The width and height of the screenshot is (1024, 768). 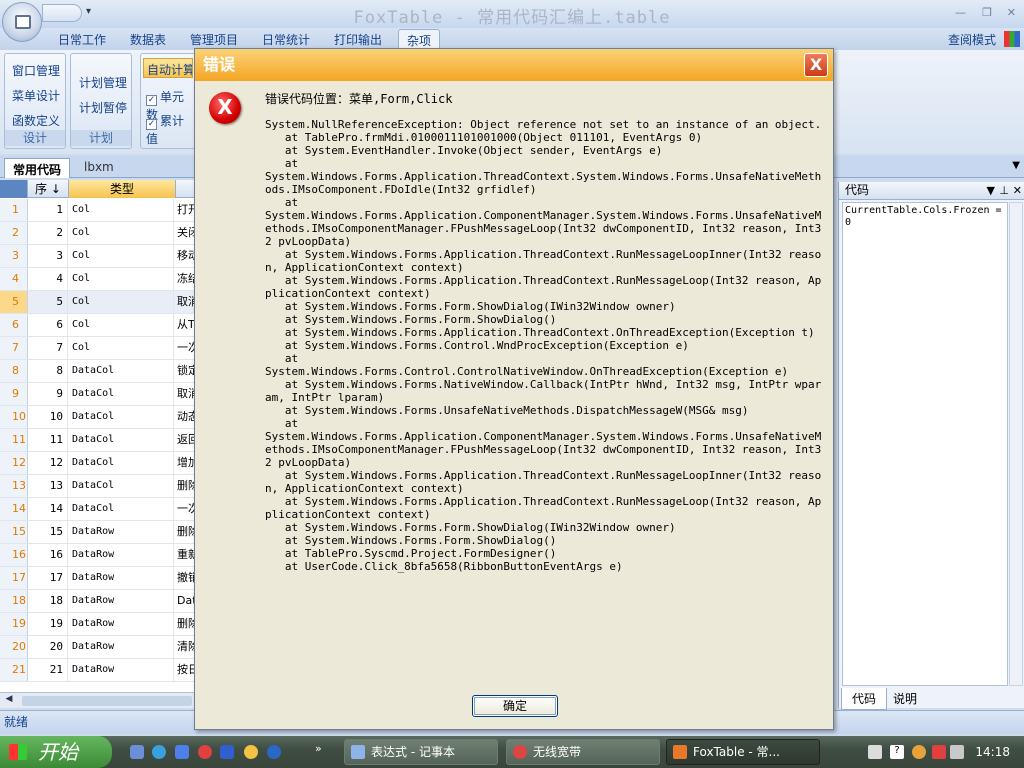 I want to click on row-number: 17, so click(x=14, y=578).